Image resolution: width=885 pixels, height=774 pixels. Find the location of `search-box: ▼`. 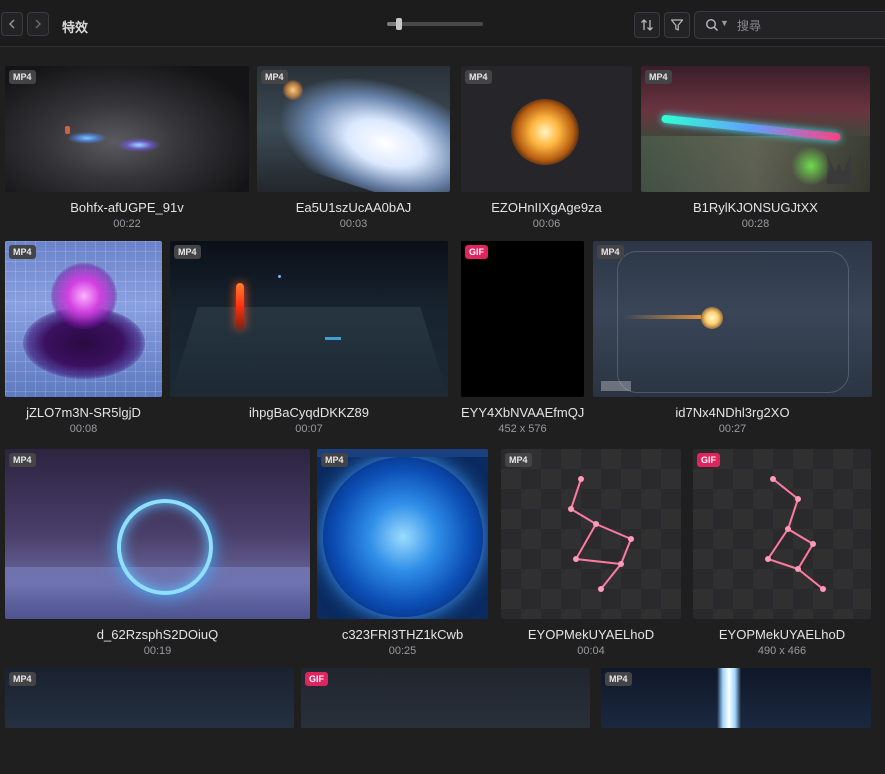

search-box: ▼ is located at coordinates (789, 25).